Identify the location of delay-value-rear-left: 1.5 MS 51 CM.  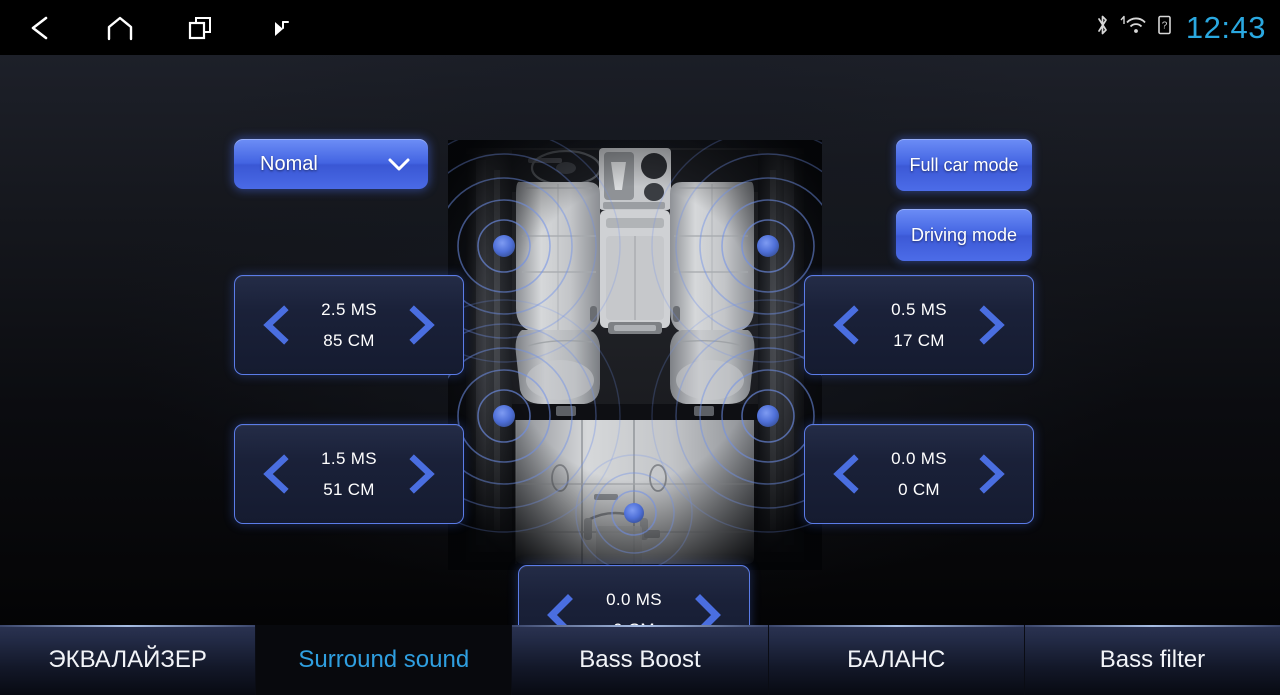
(349, 474).